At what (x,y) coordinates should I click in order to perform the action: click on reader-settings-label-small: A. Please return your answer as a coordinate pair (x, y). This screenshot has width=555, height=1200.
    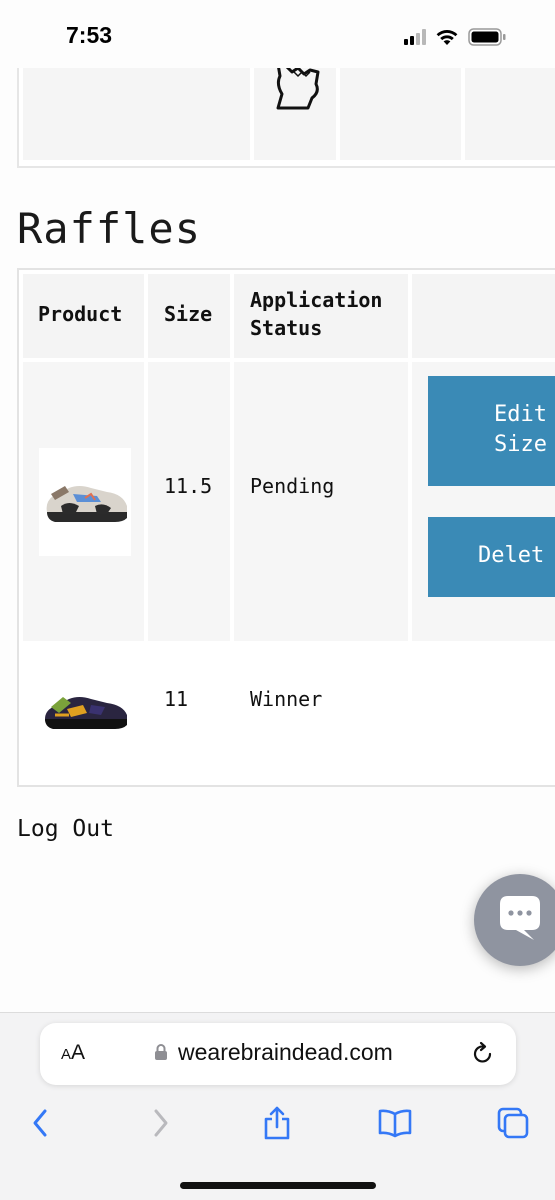
    Looking at the image, I should click on (66, 1054).